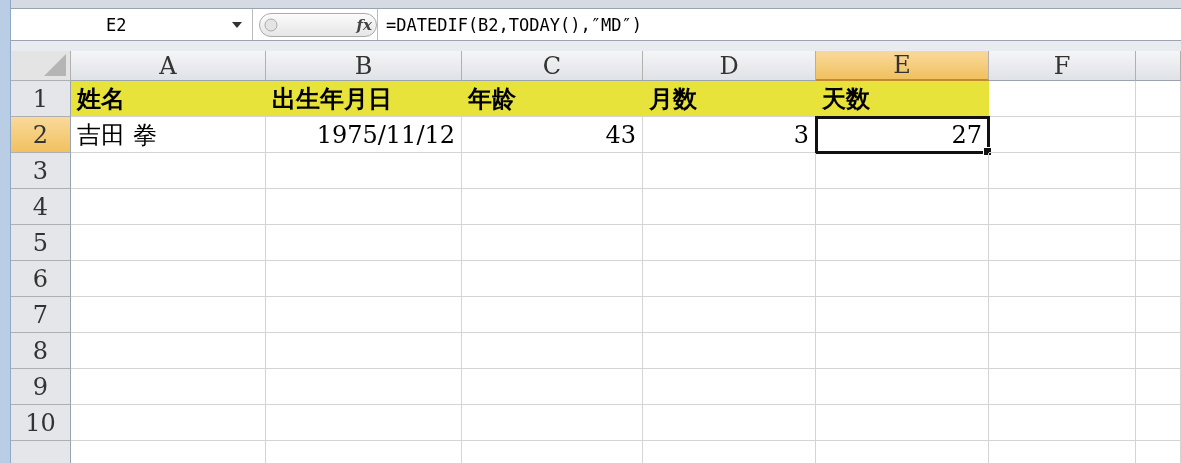 This screenshot has width=1181, height=463. What do you see at coordinates (364, 24) in the screenshot?
I see `insert-function-button: fx` at bounding box center [364, 24].